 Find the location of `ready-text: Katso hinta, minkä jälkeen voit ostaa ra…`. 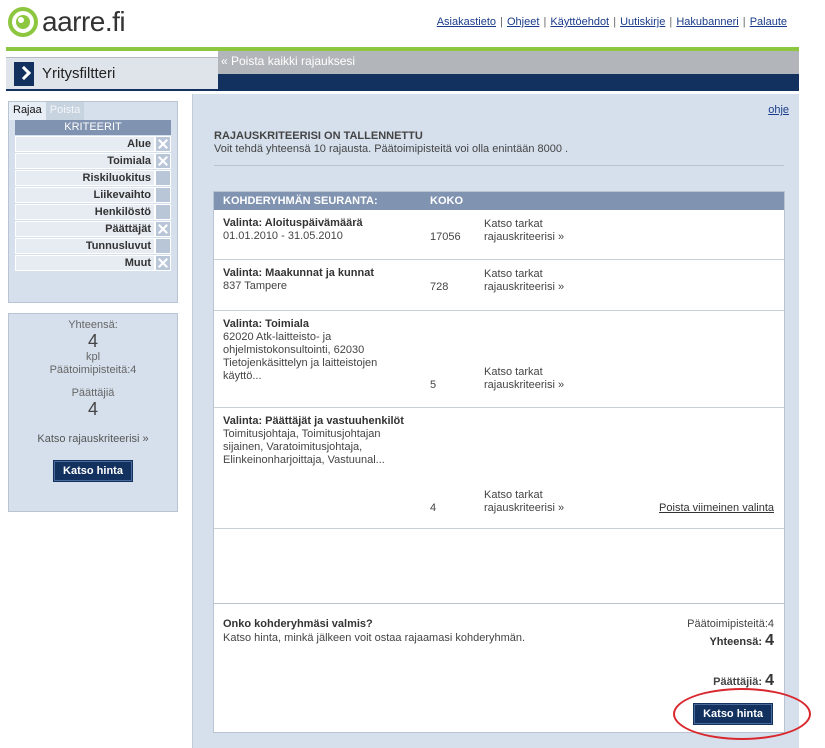

ready-text: Katso hinta, minkä jälkeen voit ostaa ra… is located at coordinates (374, 638).